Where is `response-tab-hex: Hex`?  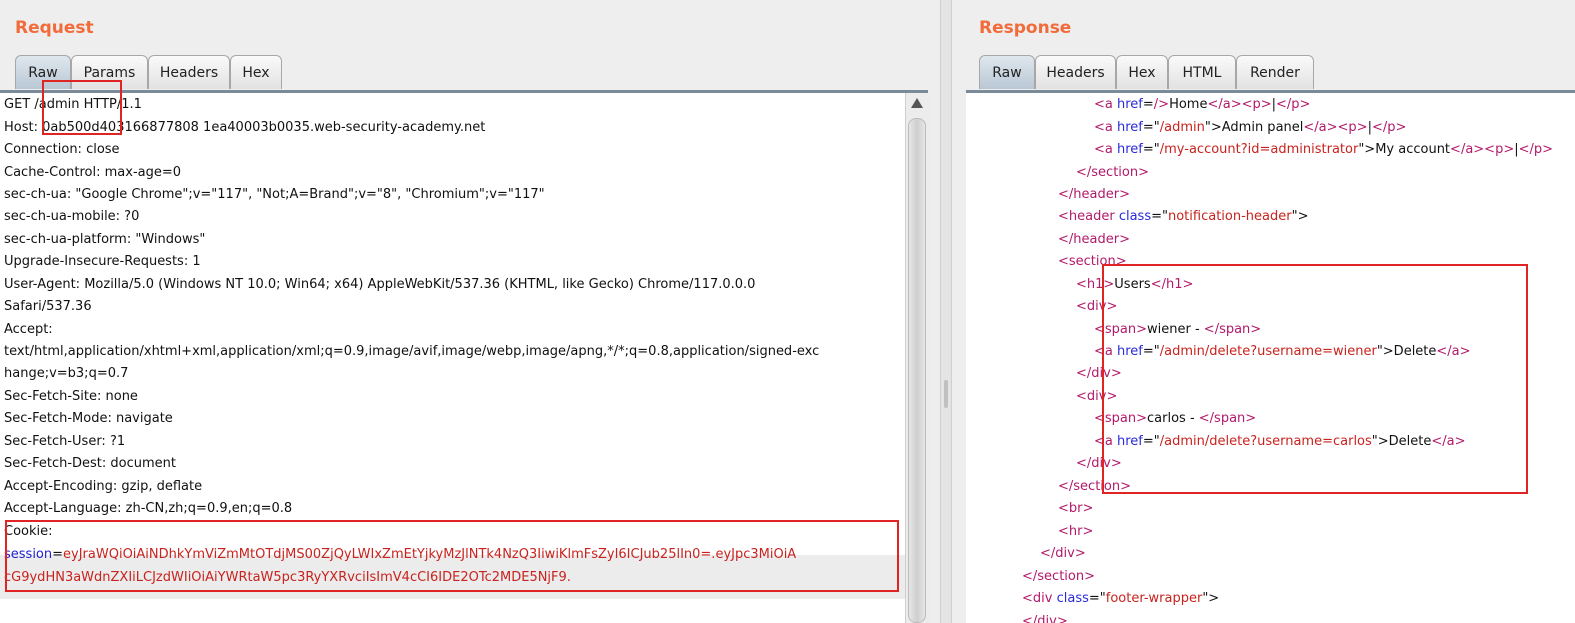
response-tab-hex: Hex is located at coordinates (1142, 72).